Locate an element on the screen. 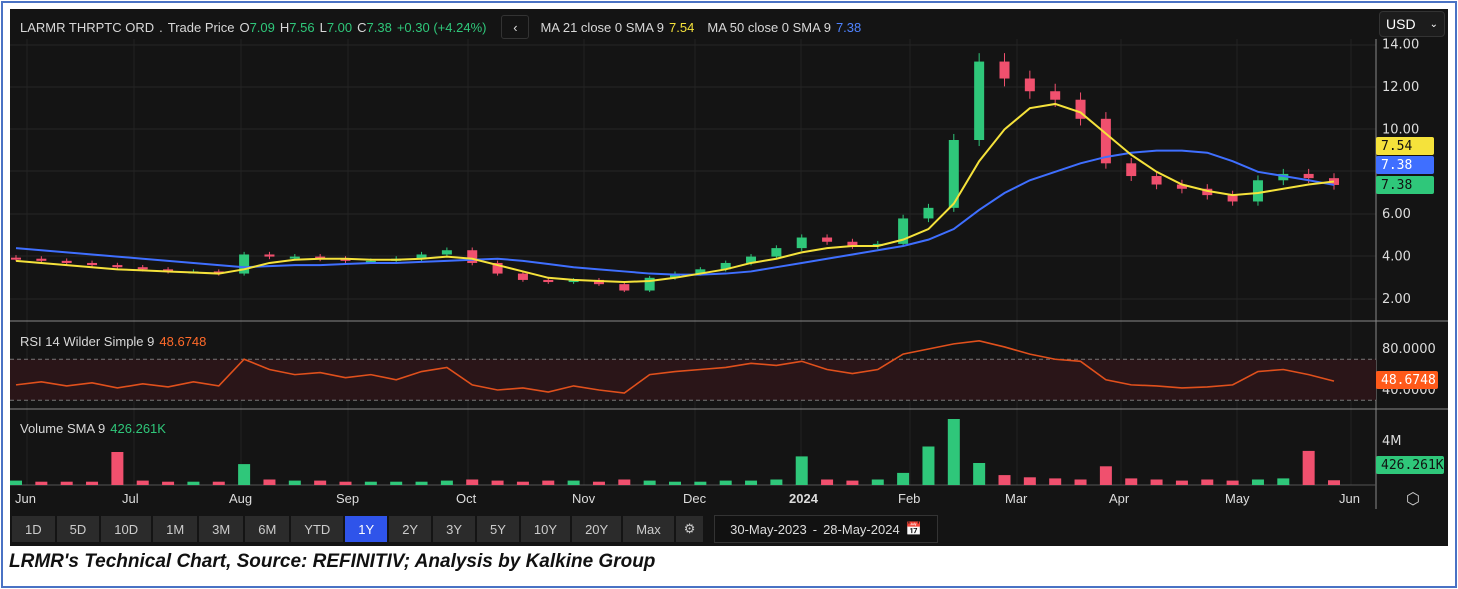 This screenshot has width=1458, height=589. range-1m: 1M is located at coordinates (175, 529).